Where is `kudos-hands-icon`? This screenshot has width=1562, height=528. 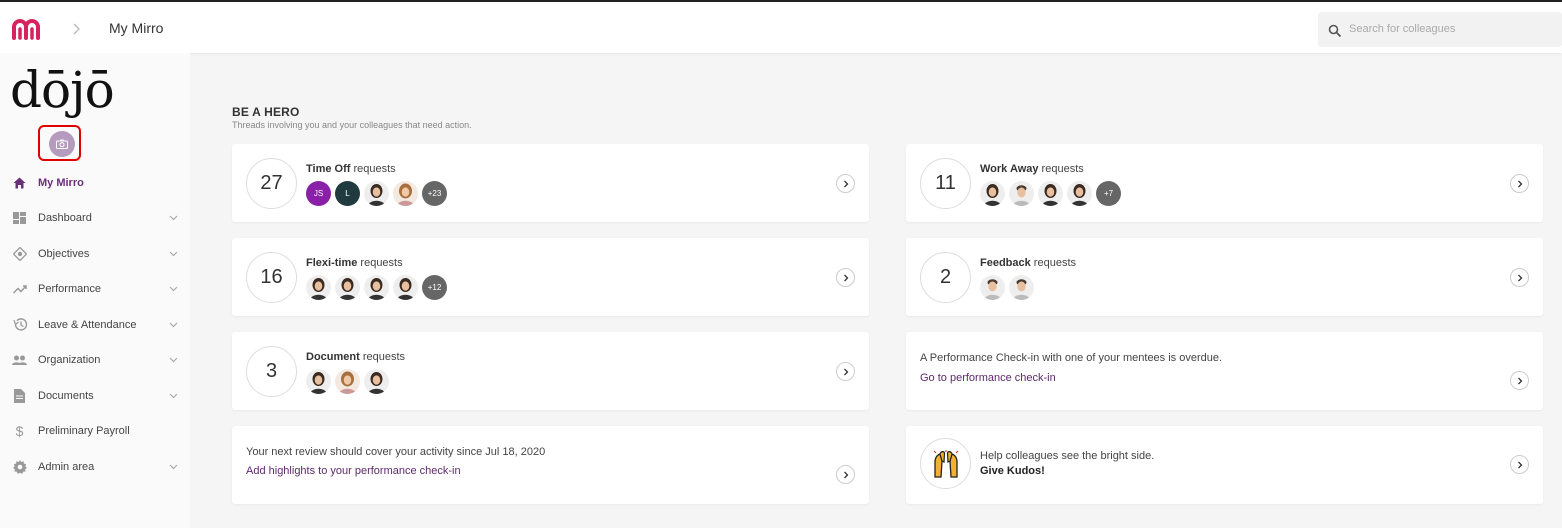
kudos-hands-icon is located at coordinates (945, 463).